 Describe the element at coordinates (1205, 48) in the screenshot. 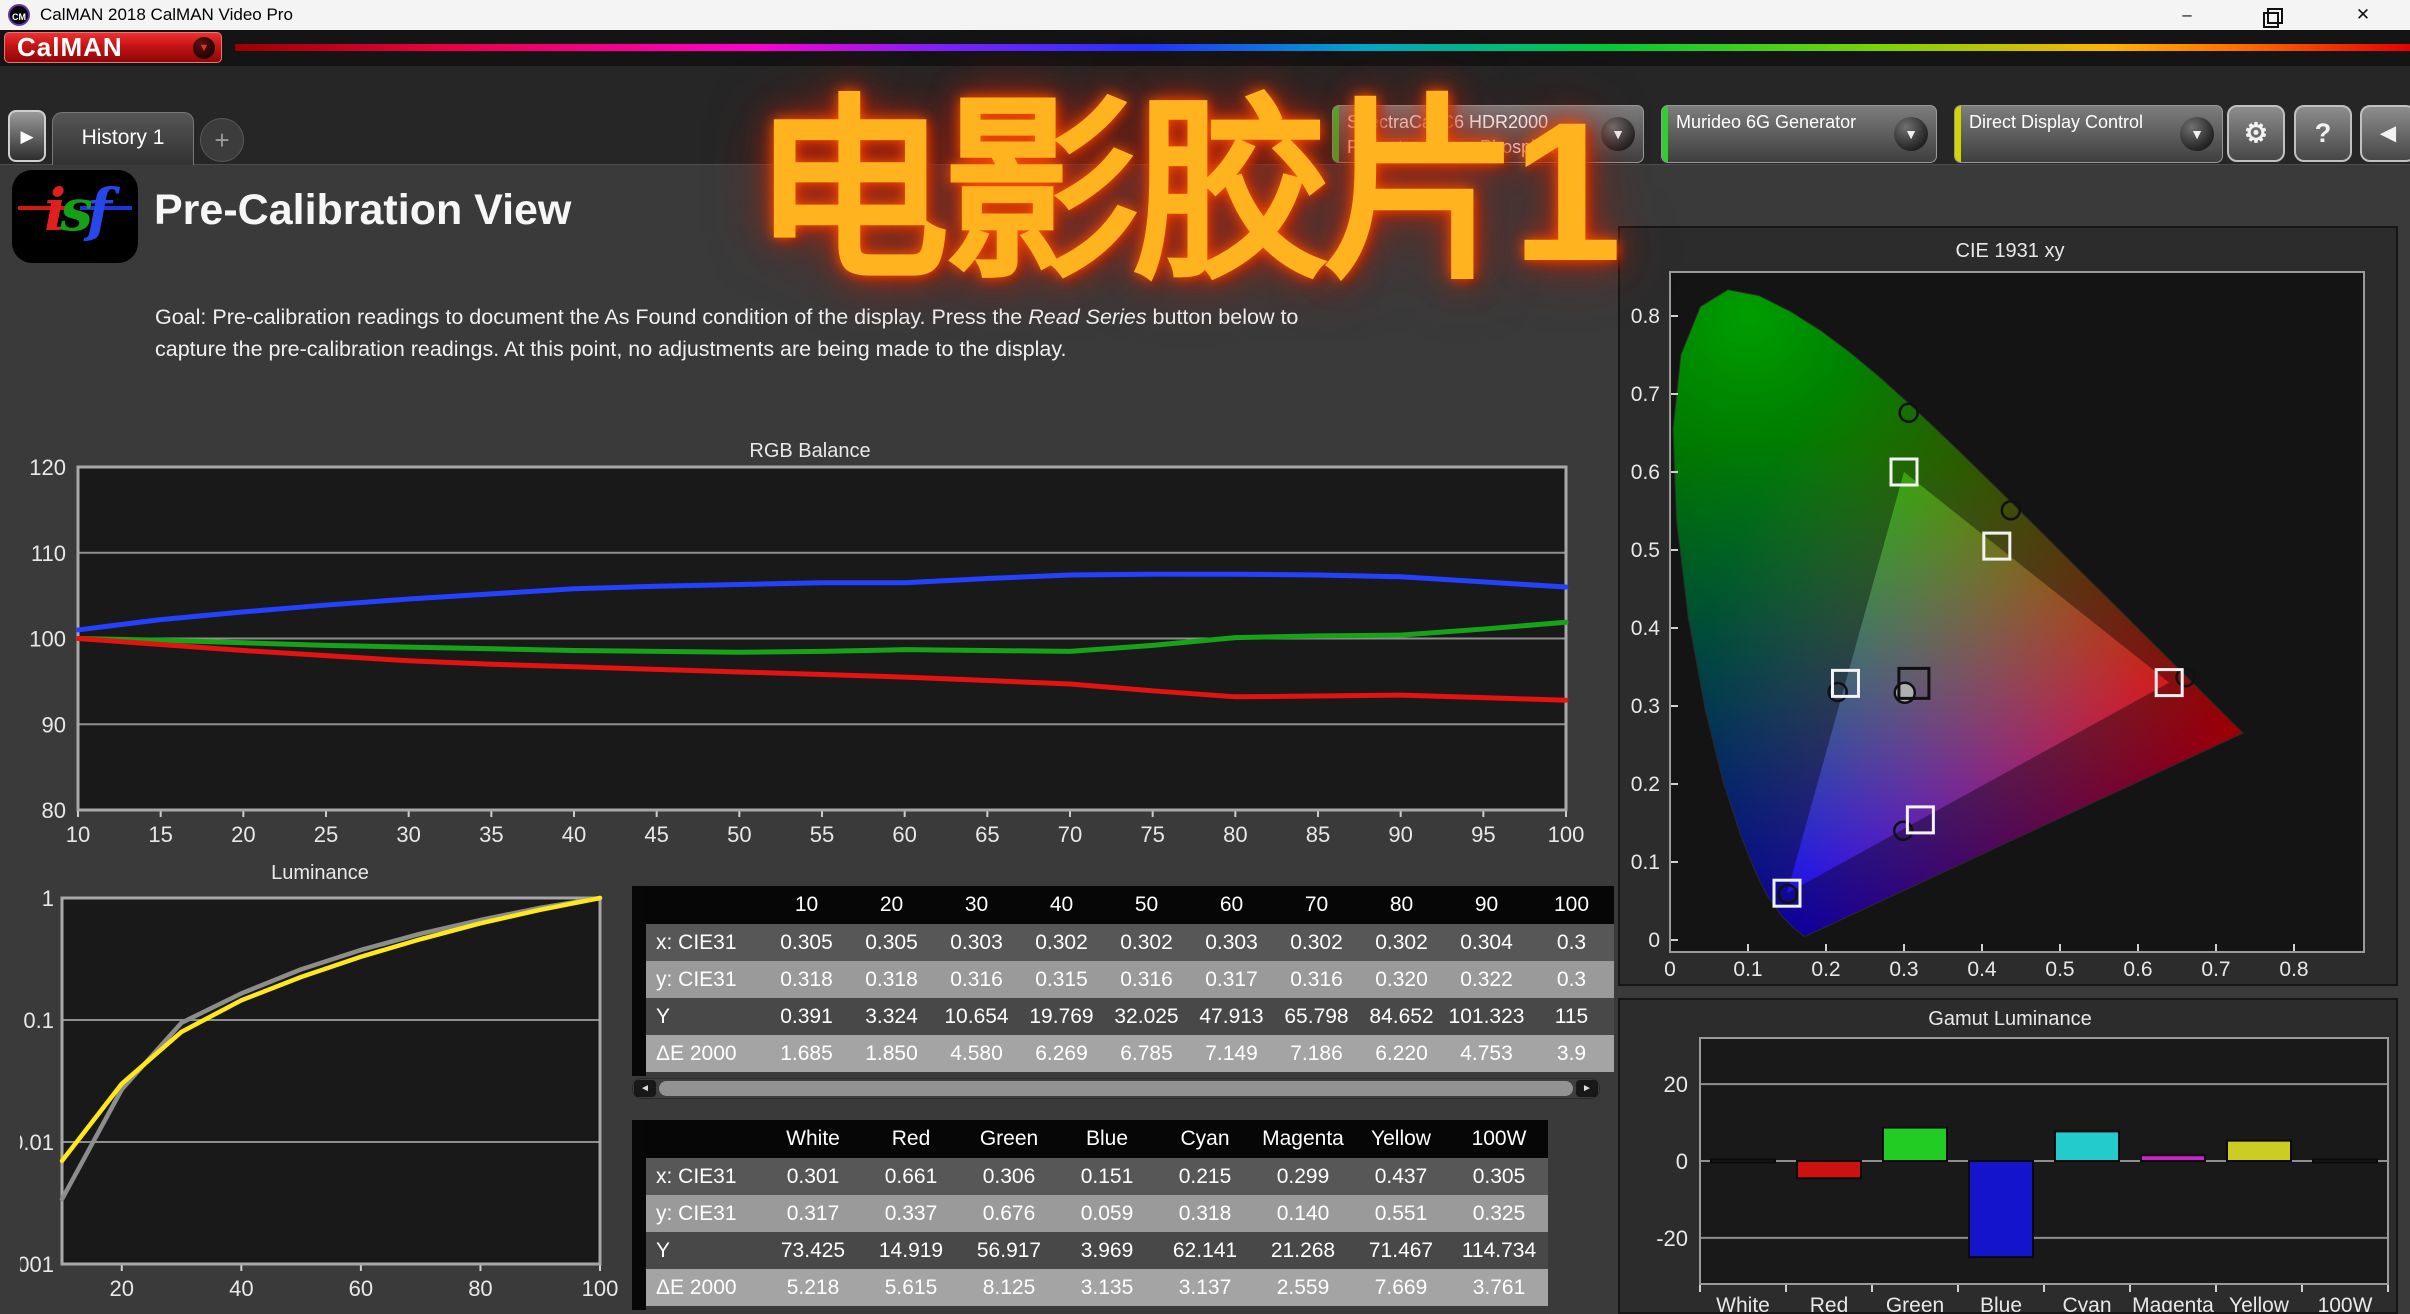

I see `logo-bar: CalMAN ▼` at that location.